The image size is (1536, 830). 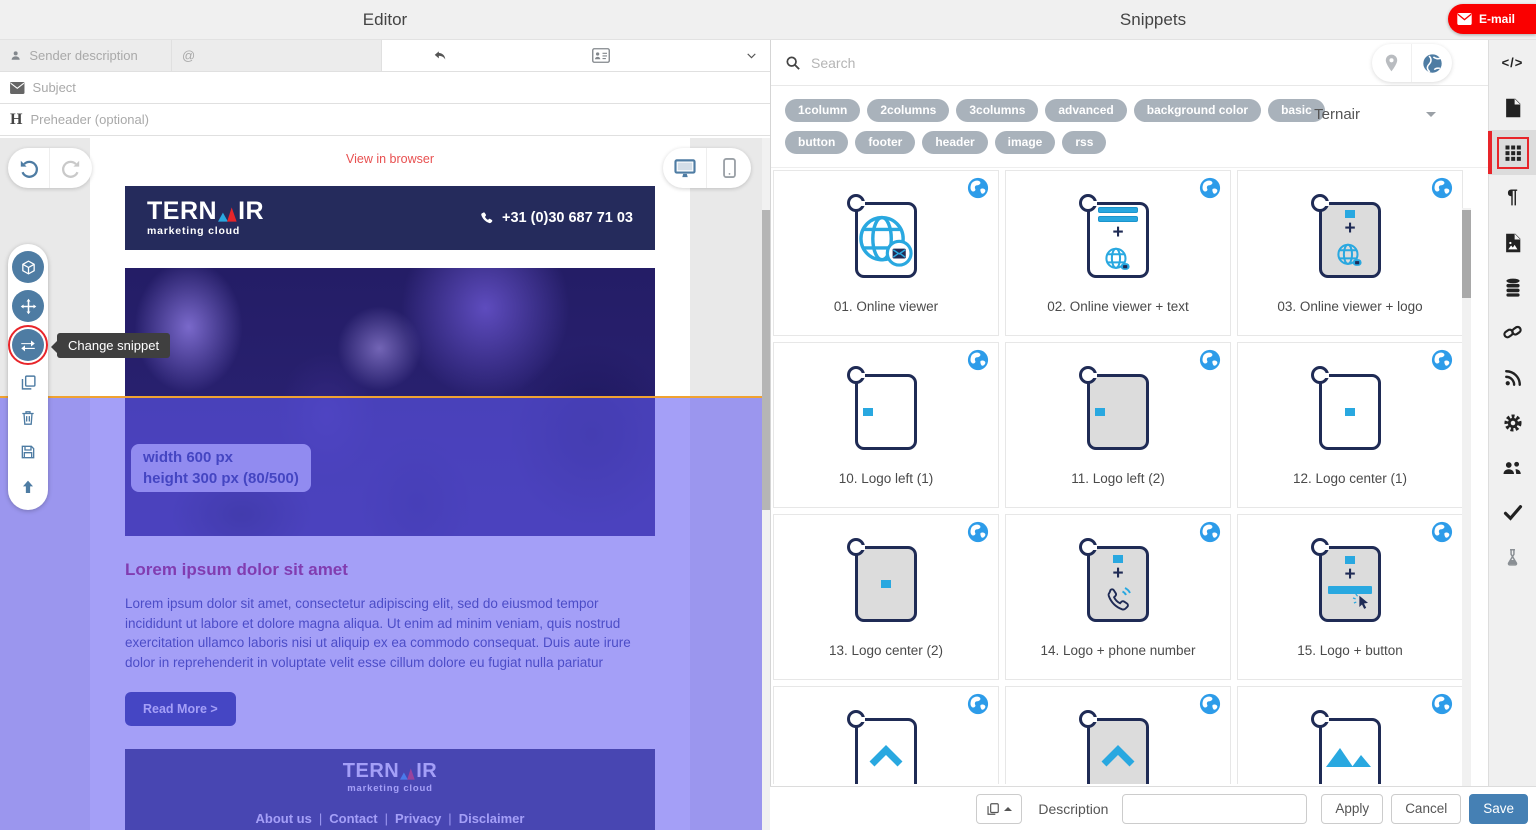 What do you see at coordinates (1512, 467) in the screenshot?
I see `sidebar-item-users` at bounding box center [1512, 467].